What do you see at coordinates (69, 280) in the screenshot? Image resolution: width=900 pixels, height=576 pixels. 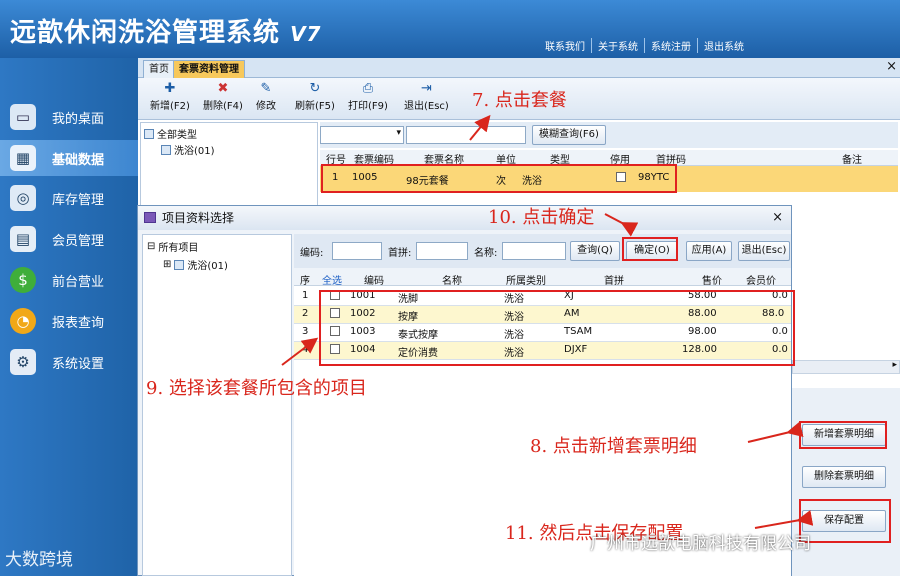 I see `sidebar-item-front: $ 前台营业` at bounding box center [69, 280].